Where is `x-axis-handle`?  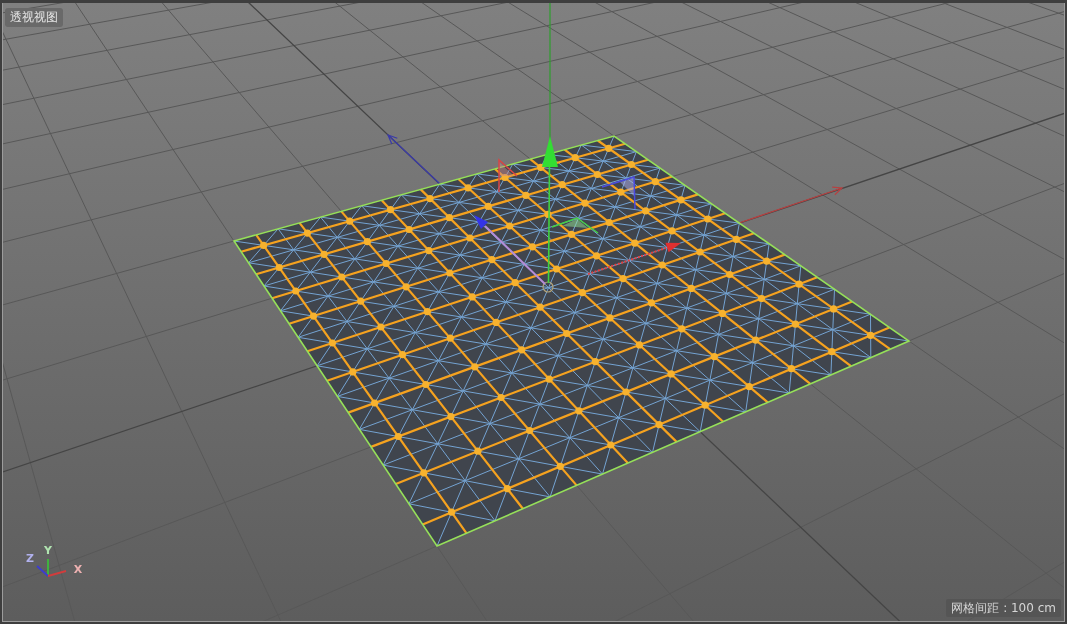 x-axis-handle is located at coordinates (634, 258).